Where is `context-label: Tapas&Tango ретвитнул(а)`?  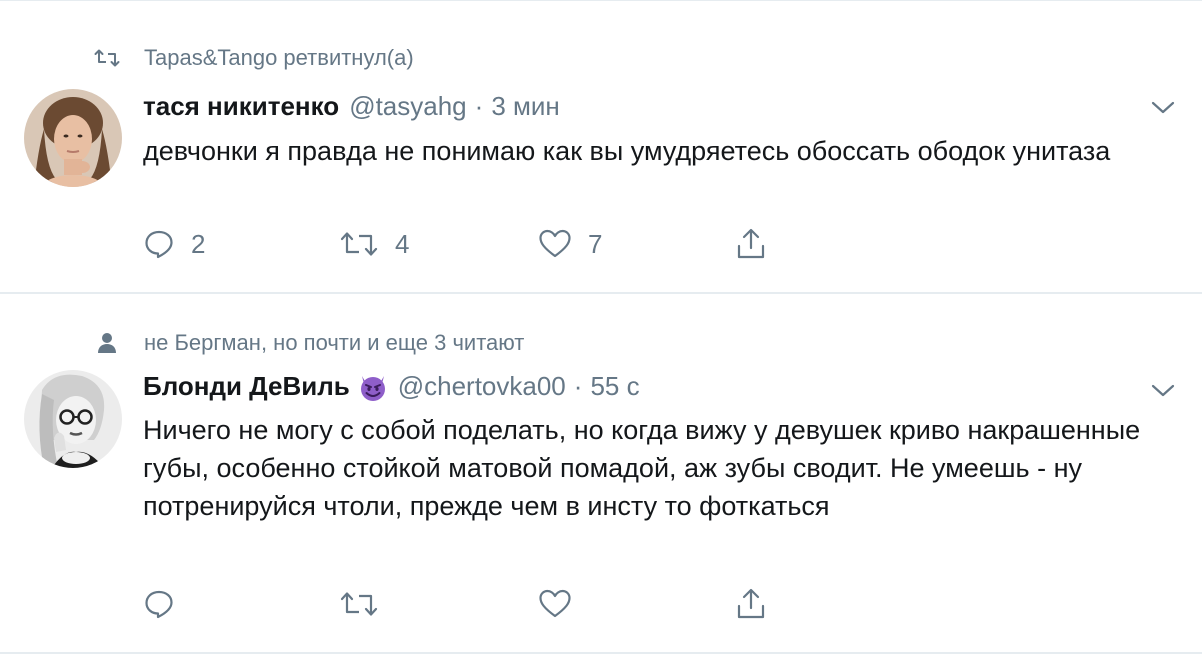 context-label: Tapas&Tango ретвитнул(а) is located at coordinates (279, 57).